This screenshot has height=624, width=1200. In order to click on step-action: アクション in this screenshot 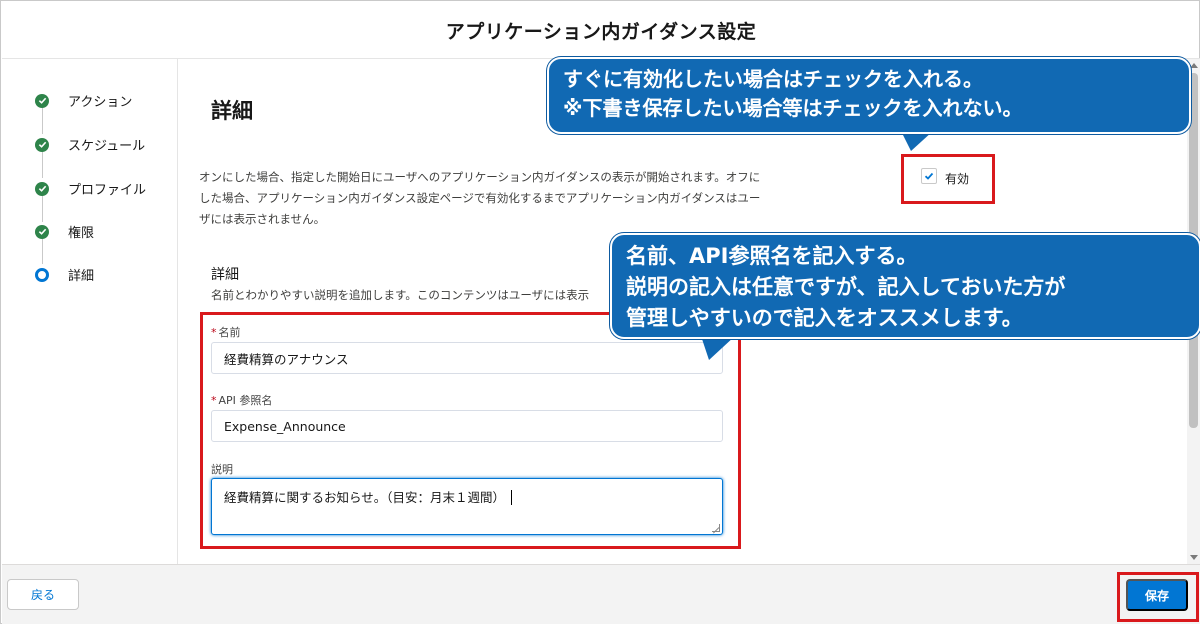, I will do `click(83, 100)`.